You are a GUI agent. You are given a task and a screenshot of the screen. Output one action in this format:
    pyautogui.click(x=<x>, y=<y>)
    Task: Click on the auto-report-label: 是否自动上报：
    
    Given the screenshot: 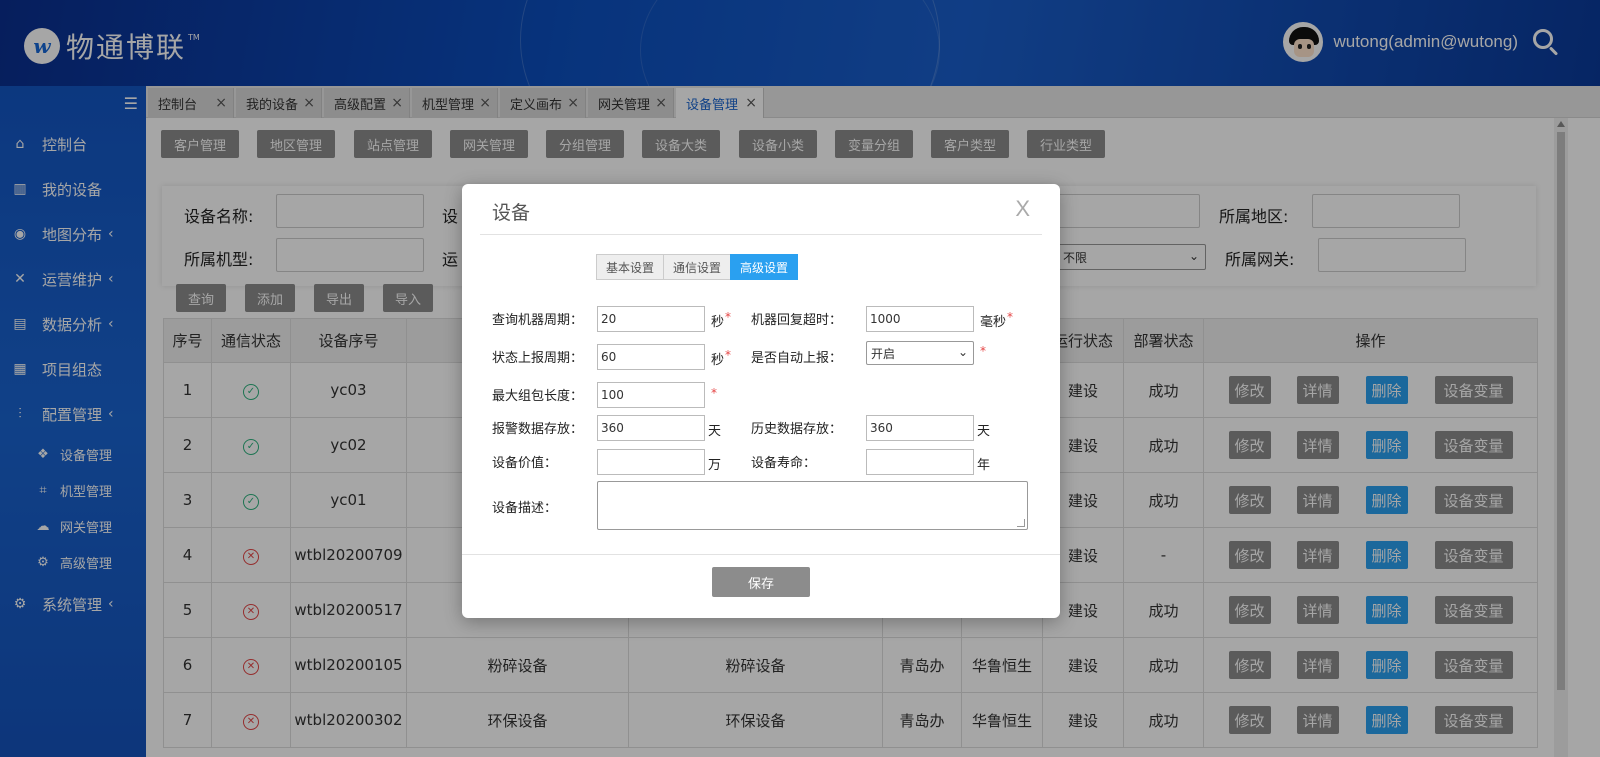 What is the action you would take?
    pyautogui.click(x=797, y=358)
    